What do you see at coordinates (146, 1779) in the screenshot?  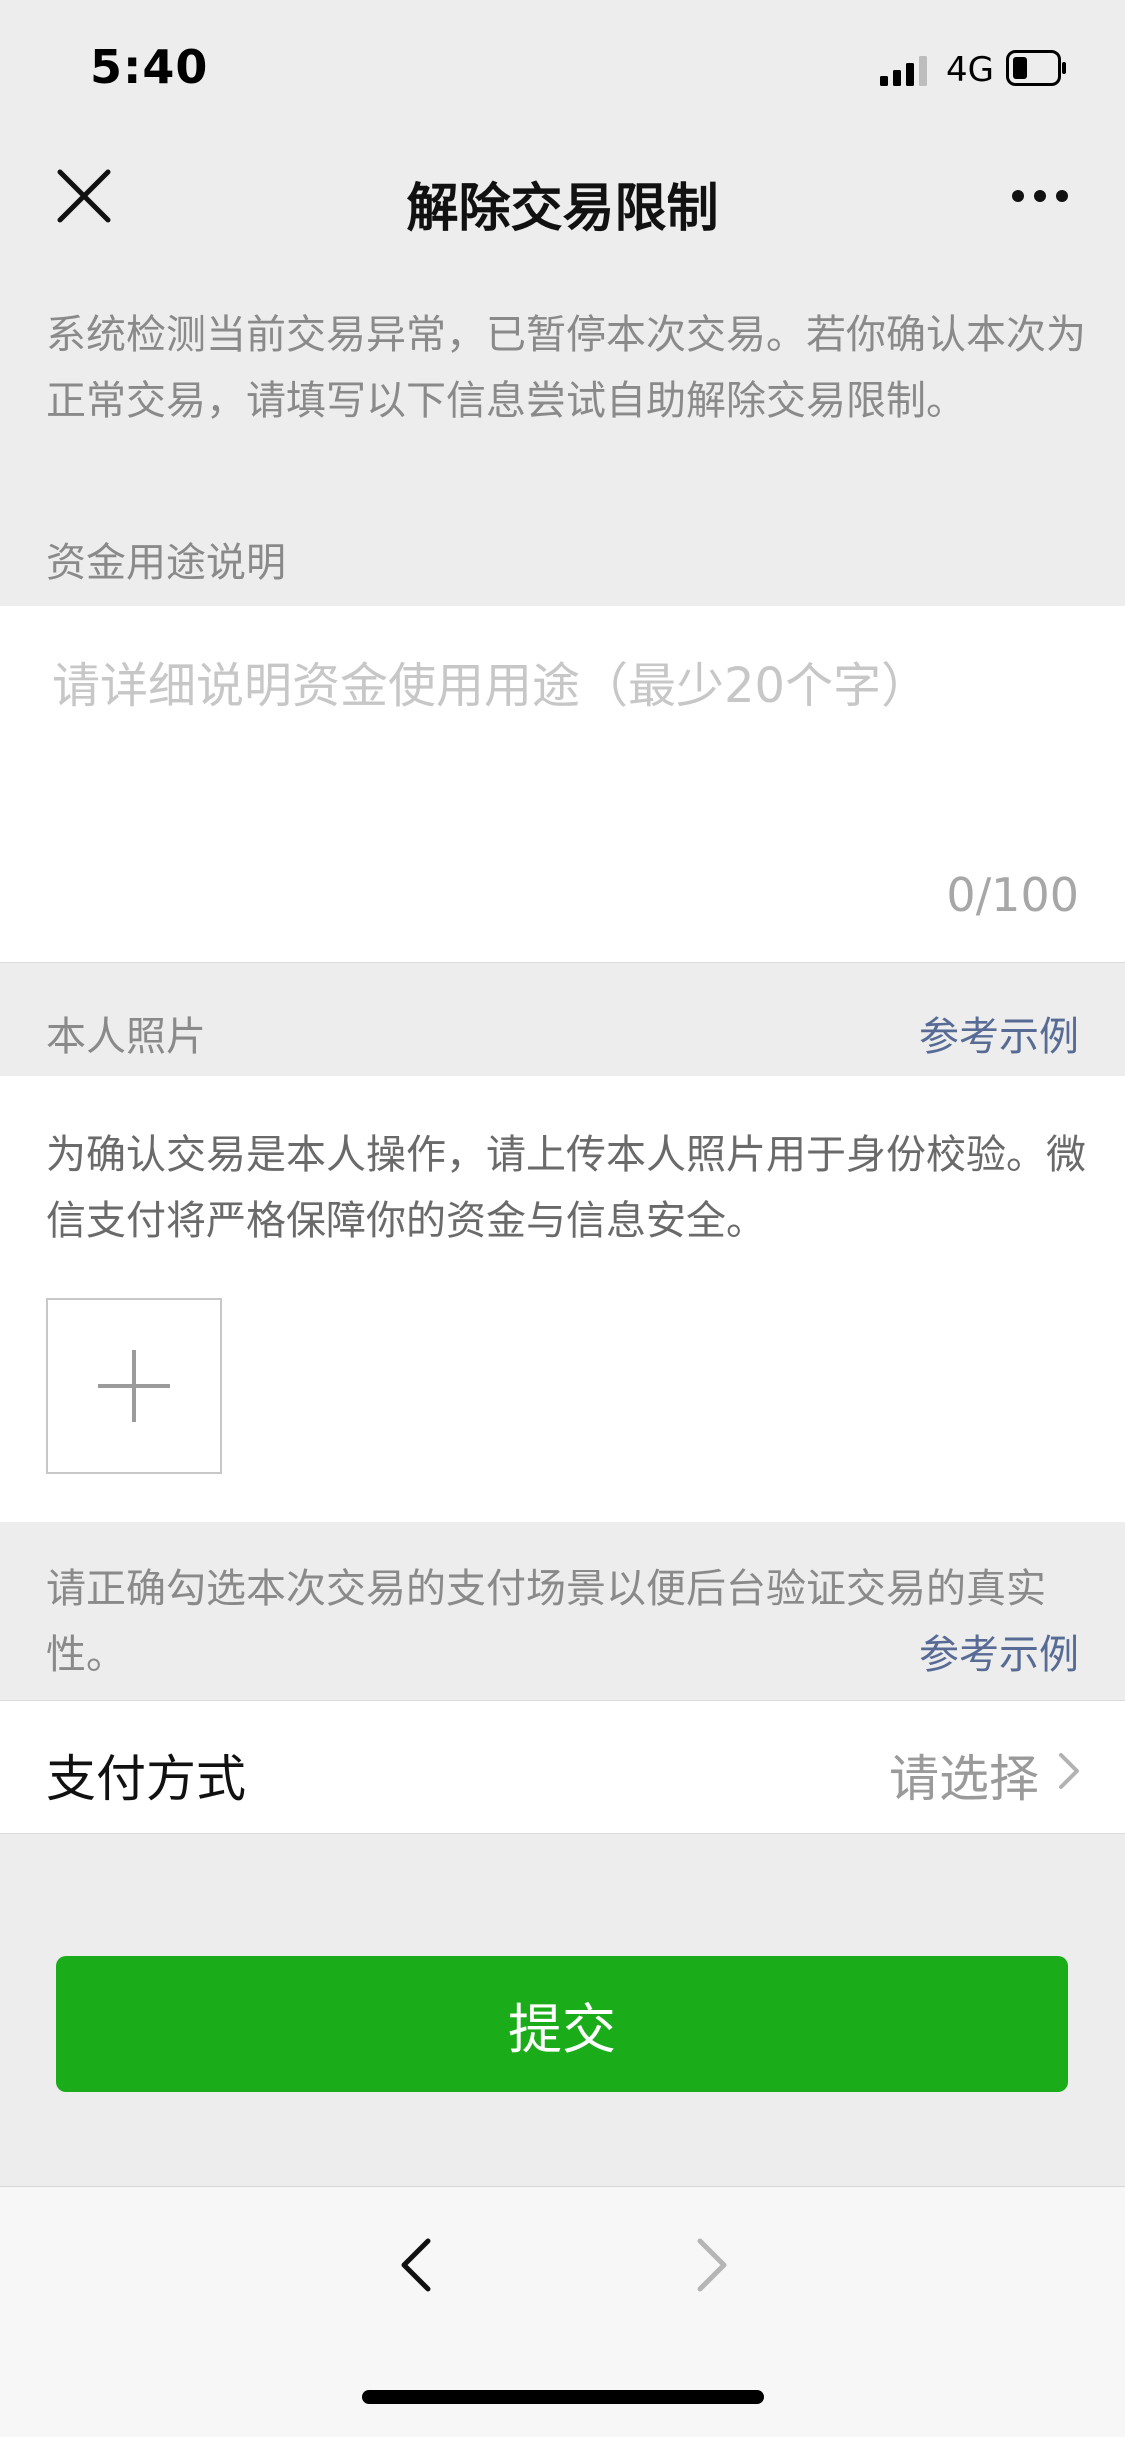 I see `payment-method-label: 支付方式` at bounding box center [146, 1779].